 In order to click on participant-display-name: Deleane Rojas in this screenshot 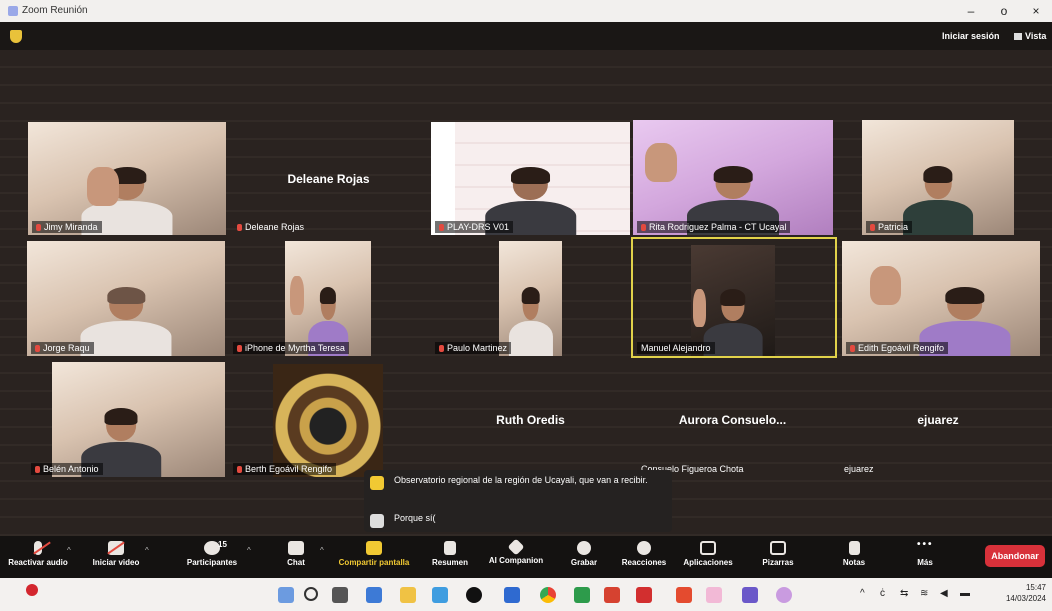, I will do `click(328, 178)`.